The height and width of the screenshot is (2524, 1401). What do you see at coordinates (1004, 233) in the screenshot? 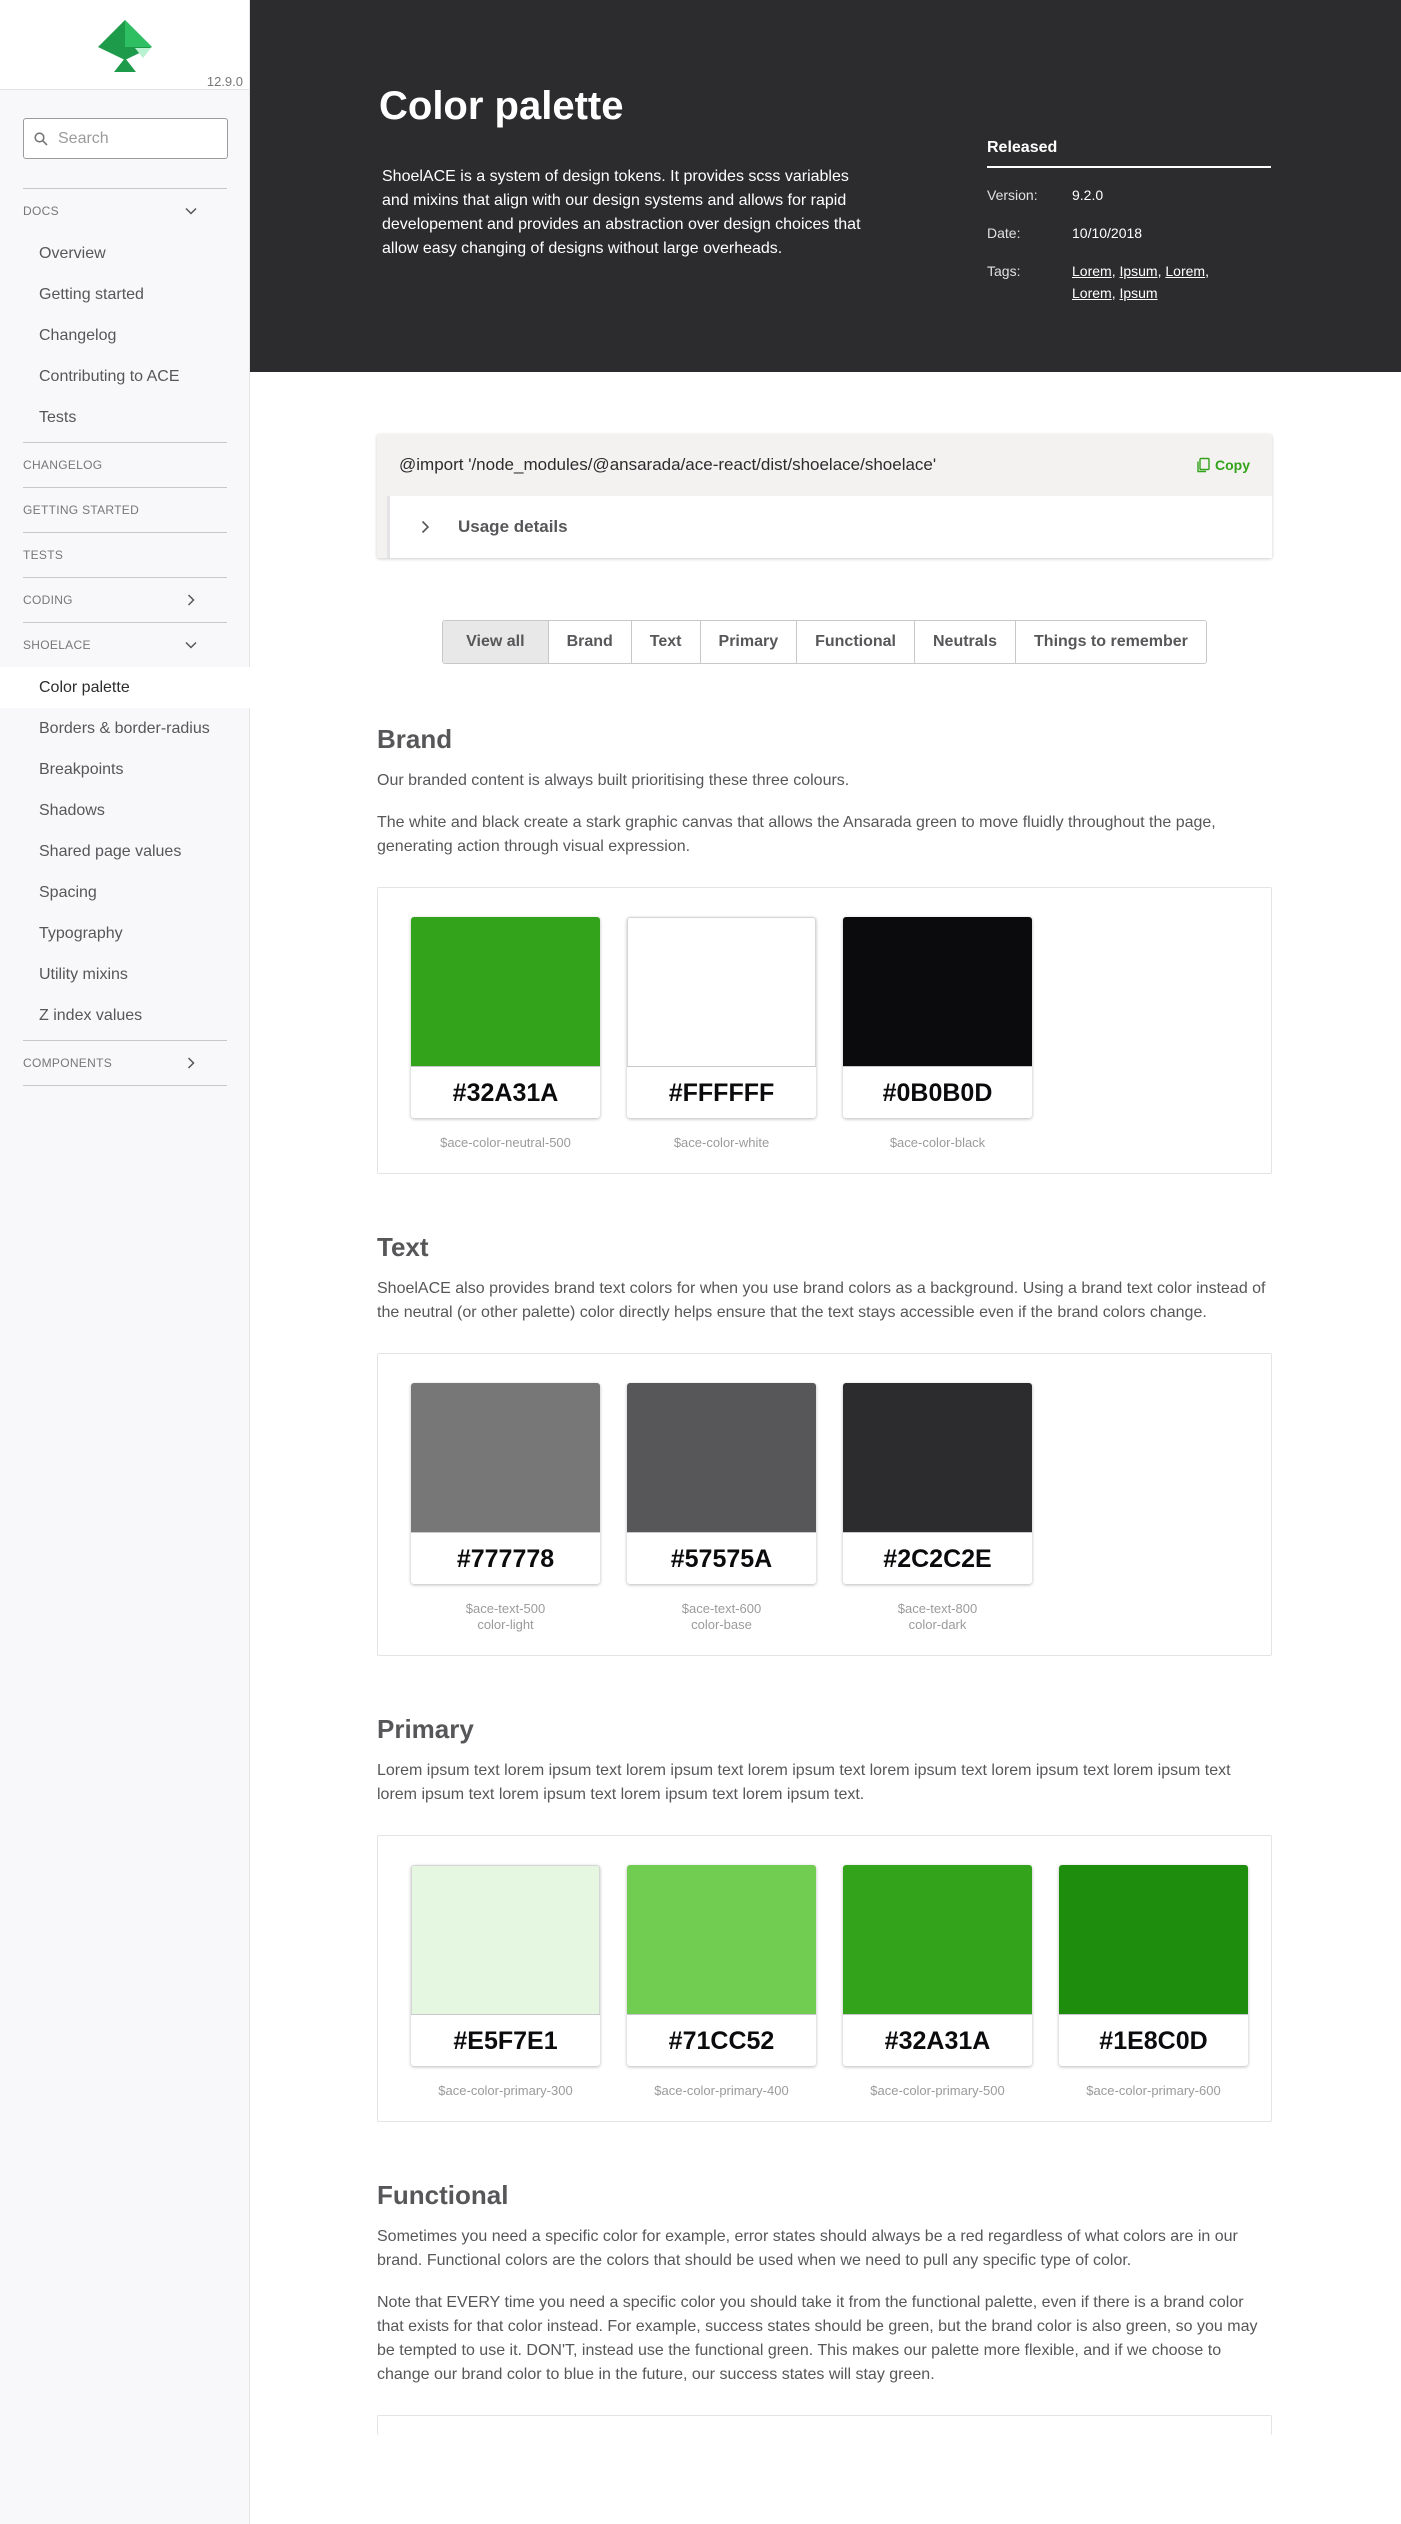
I see `meta-date-label: Date:` at bounding box center [1004, 233].